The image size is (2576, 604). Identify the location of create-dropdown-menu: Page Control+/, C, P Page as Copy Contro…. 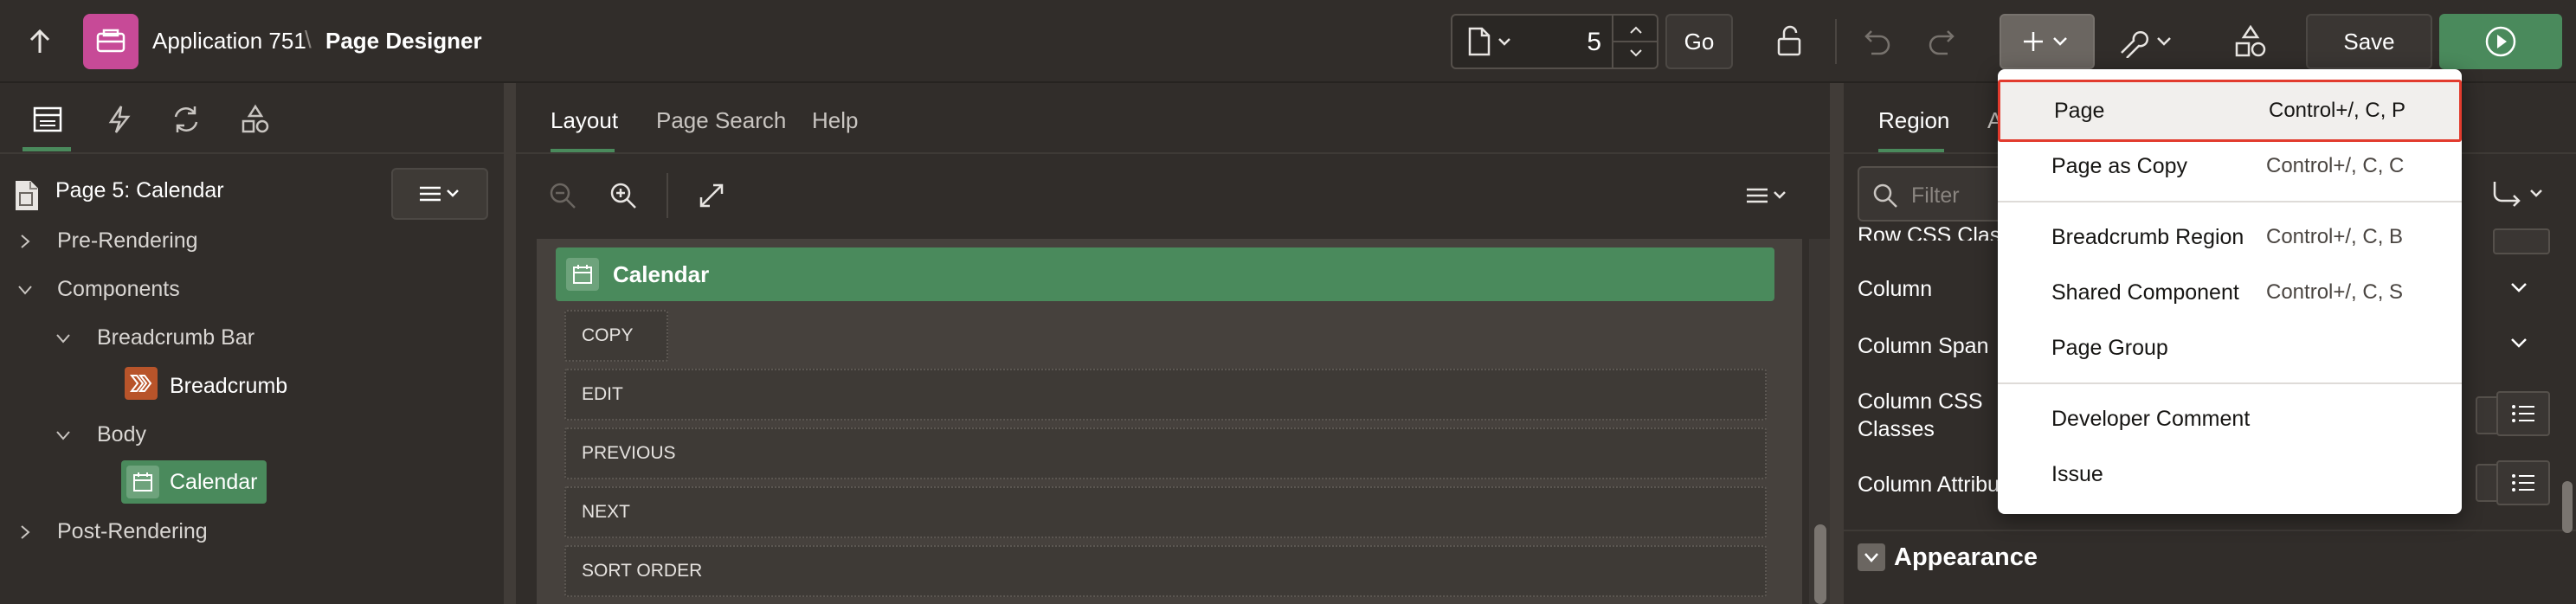
(2230, 291).